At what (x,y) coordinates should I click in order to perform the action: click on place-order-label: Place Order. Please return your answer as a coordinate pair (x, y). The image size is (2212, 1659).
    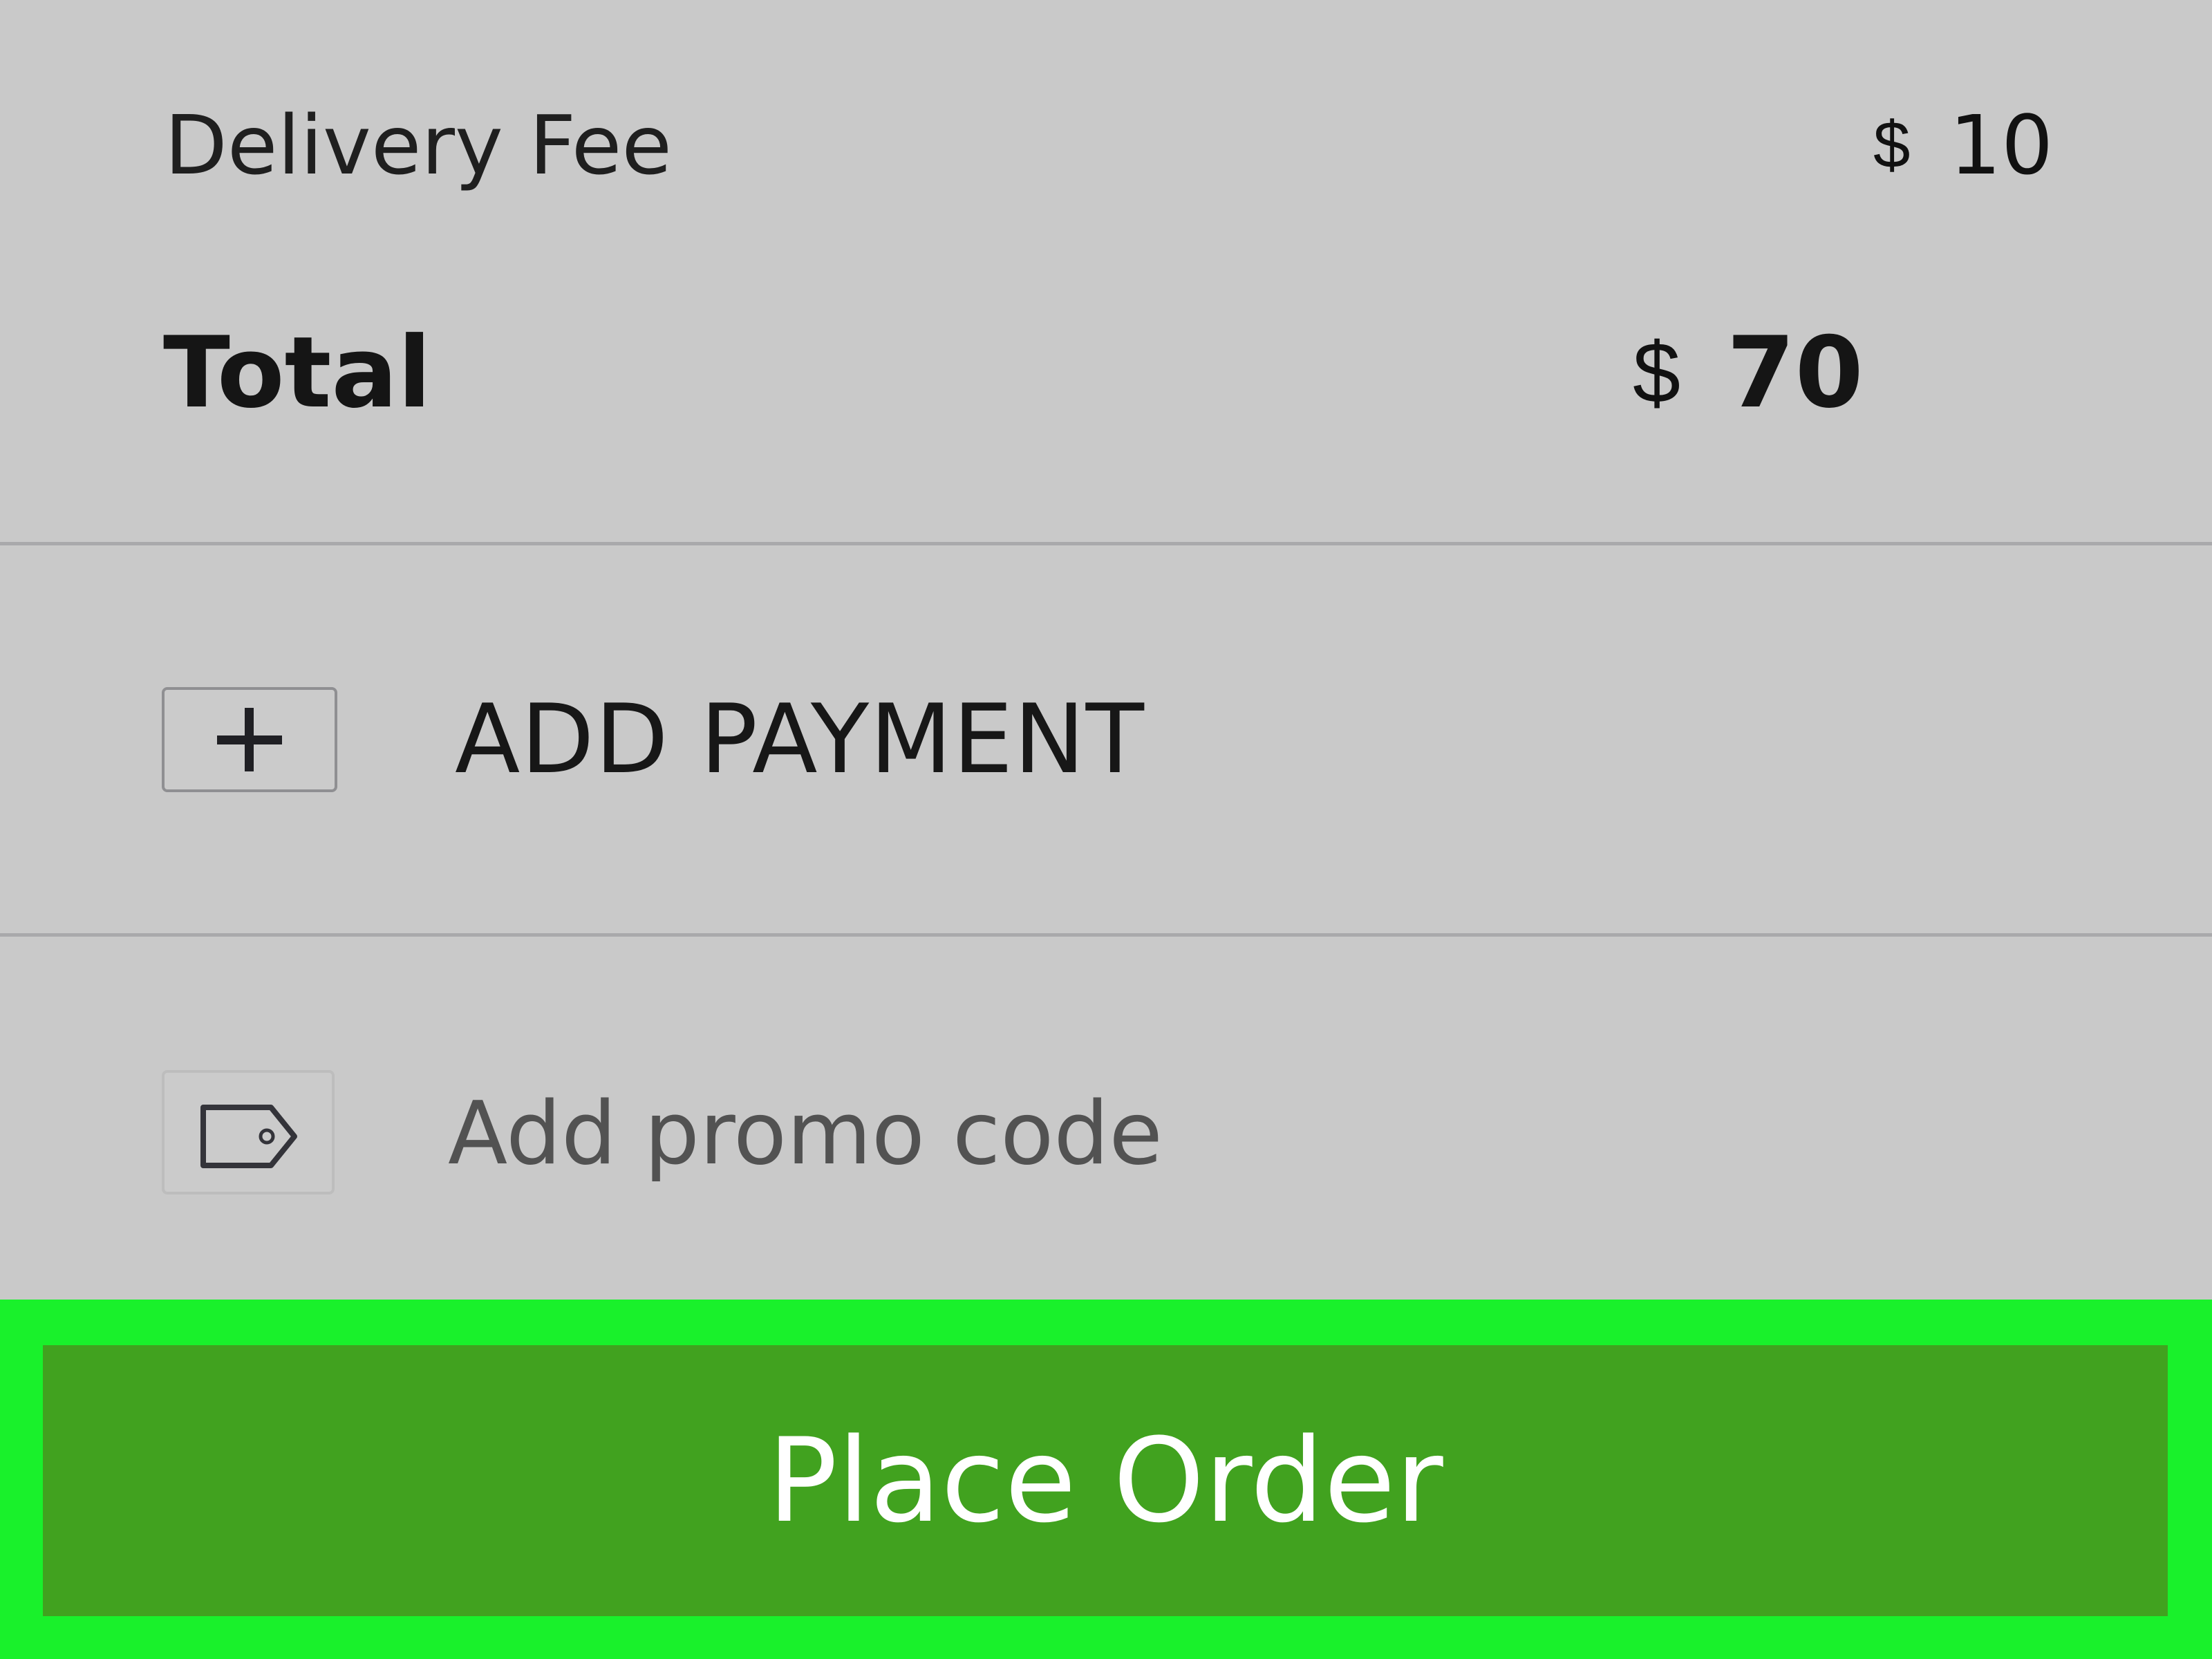
    Looking at the image, I should click on (1105, 1480).